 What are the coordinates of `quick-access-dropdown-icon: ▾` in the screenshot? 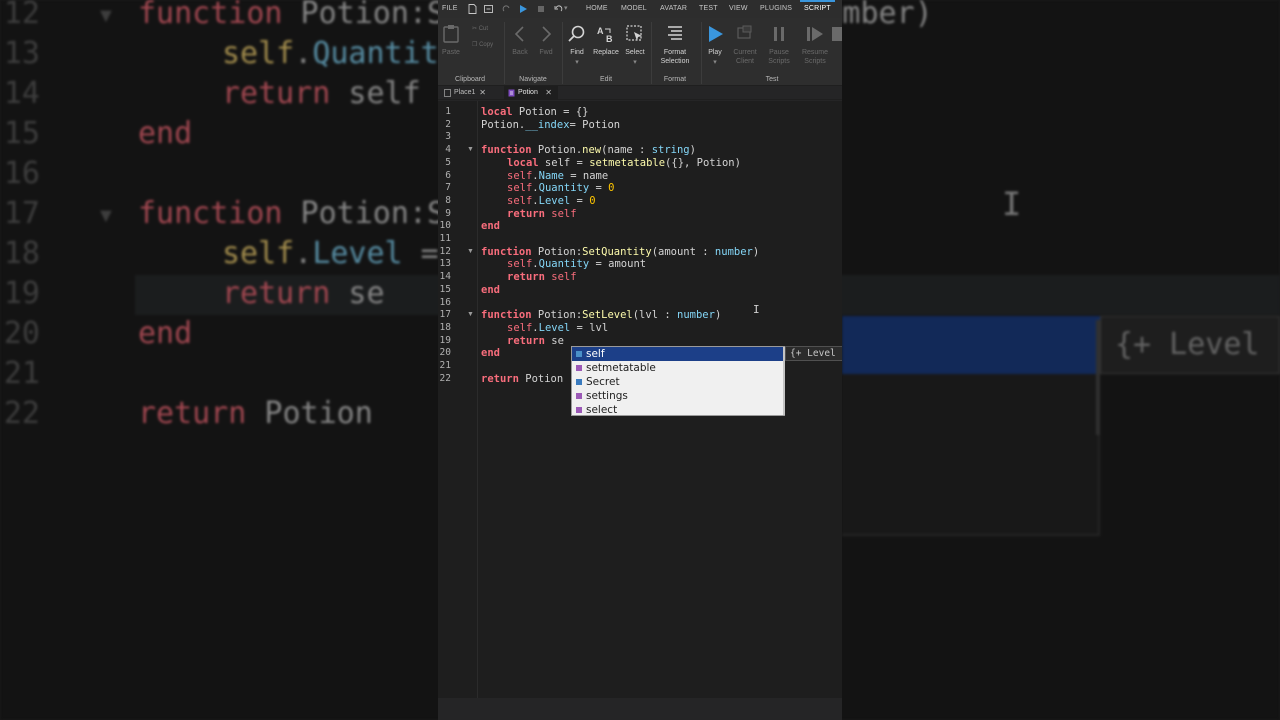 It's located at (566, 9).